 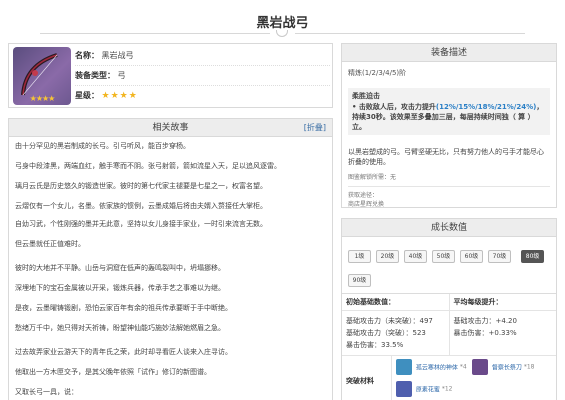 What do you see at coordinates (123, 308) in the screenshot?
I see `story-paragraph: 是夜，云墨曜铸锻剧，恐怕云家百年有余的祖兵传承要断于手中断绝。` at bounding box center [123, 308].